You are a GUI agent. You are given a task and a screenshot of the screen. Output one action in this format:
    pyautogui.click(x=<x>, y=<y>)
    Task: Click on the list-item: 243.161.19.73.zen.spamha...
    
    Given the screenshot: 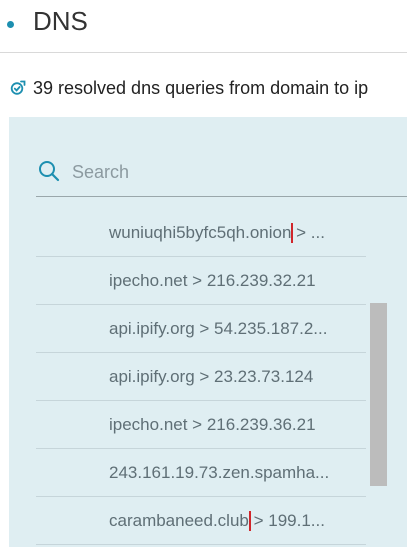 What is the action you would take?
    pyautogui.click(x=201, y=473)
    